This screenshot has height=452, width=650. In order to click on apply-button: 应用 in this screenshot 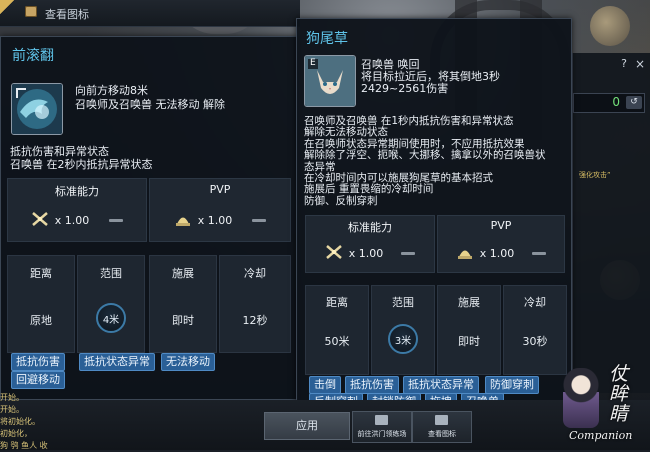, I will do `click(307, 426)`.